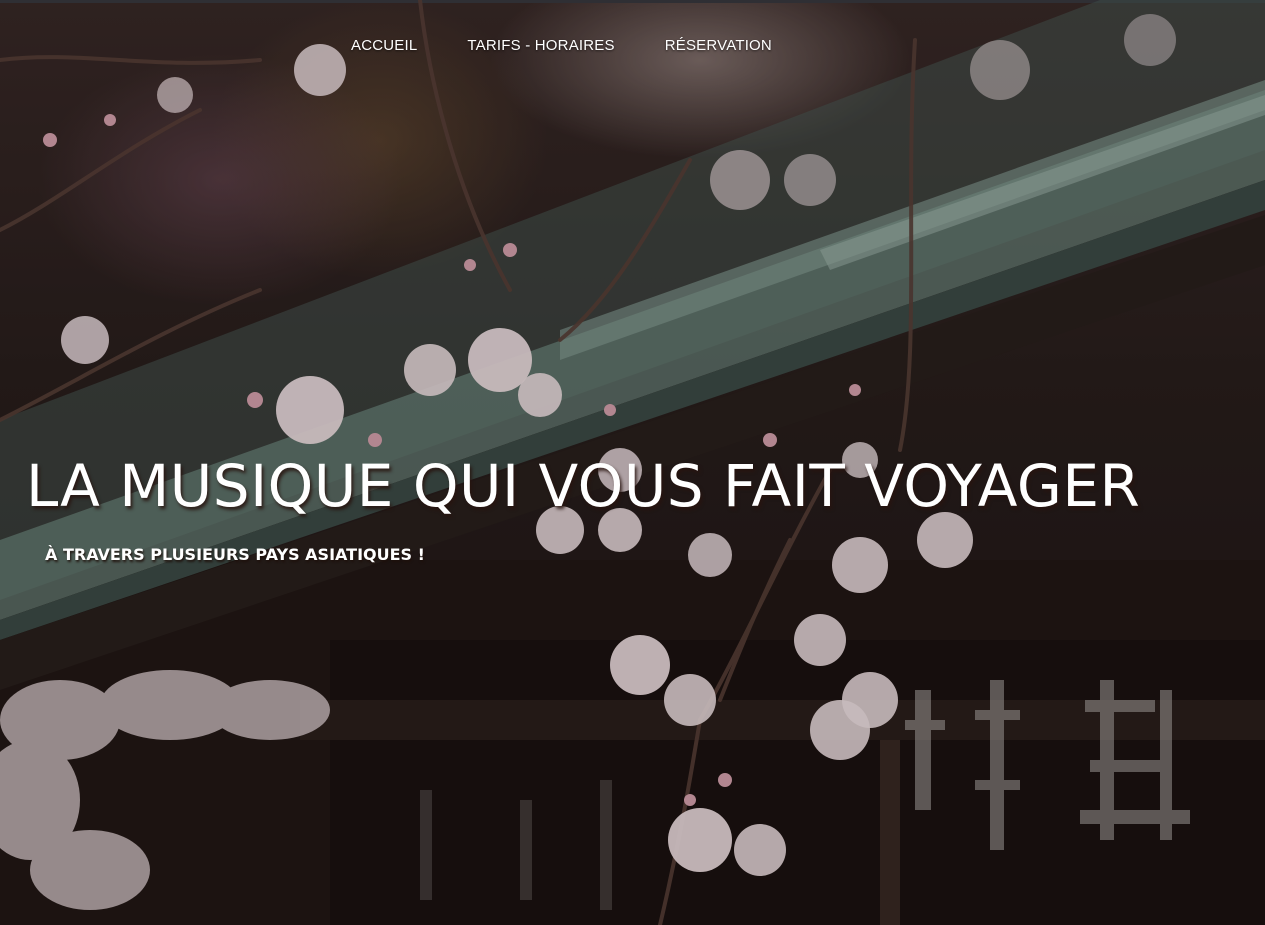 The height and width of the screenshot is (925, 1265). I want to click on main-navigation: ACCUEIL TARIFS - HORAIRES RÉSERVATION, so click(561, 45).